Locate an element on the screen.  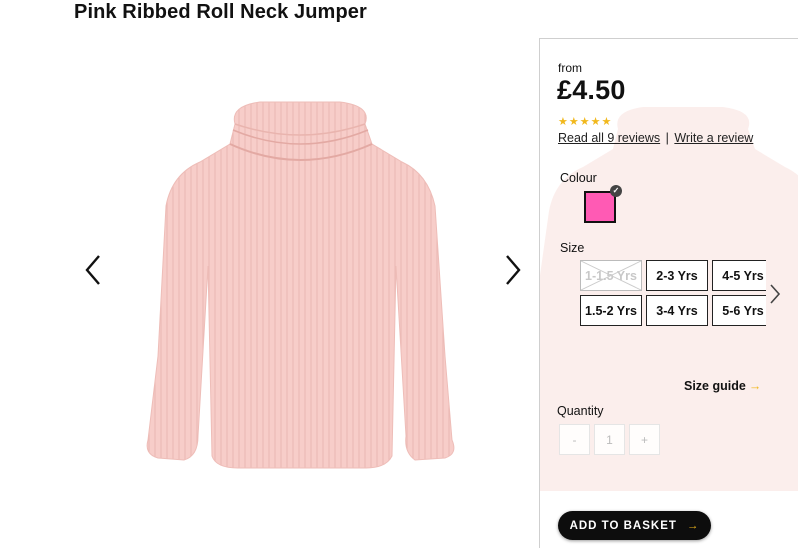
size-option-label: 4-5 Yrs is located at coordinates (743, 275).